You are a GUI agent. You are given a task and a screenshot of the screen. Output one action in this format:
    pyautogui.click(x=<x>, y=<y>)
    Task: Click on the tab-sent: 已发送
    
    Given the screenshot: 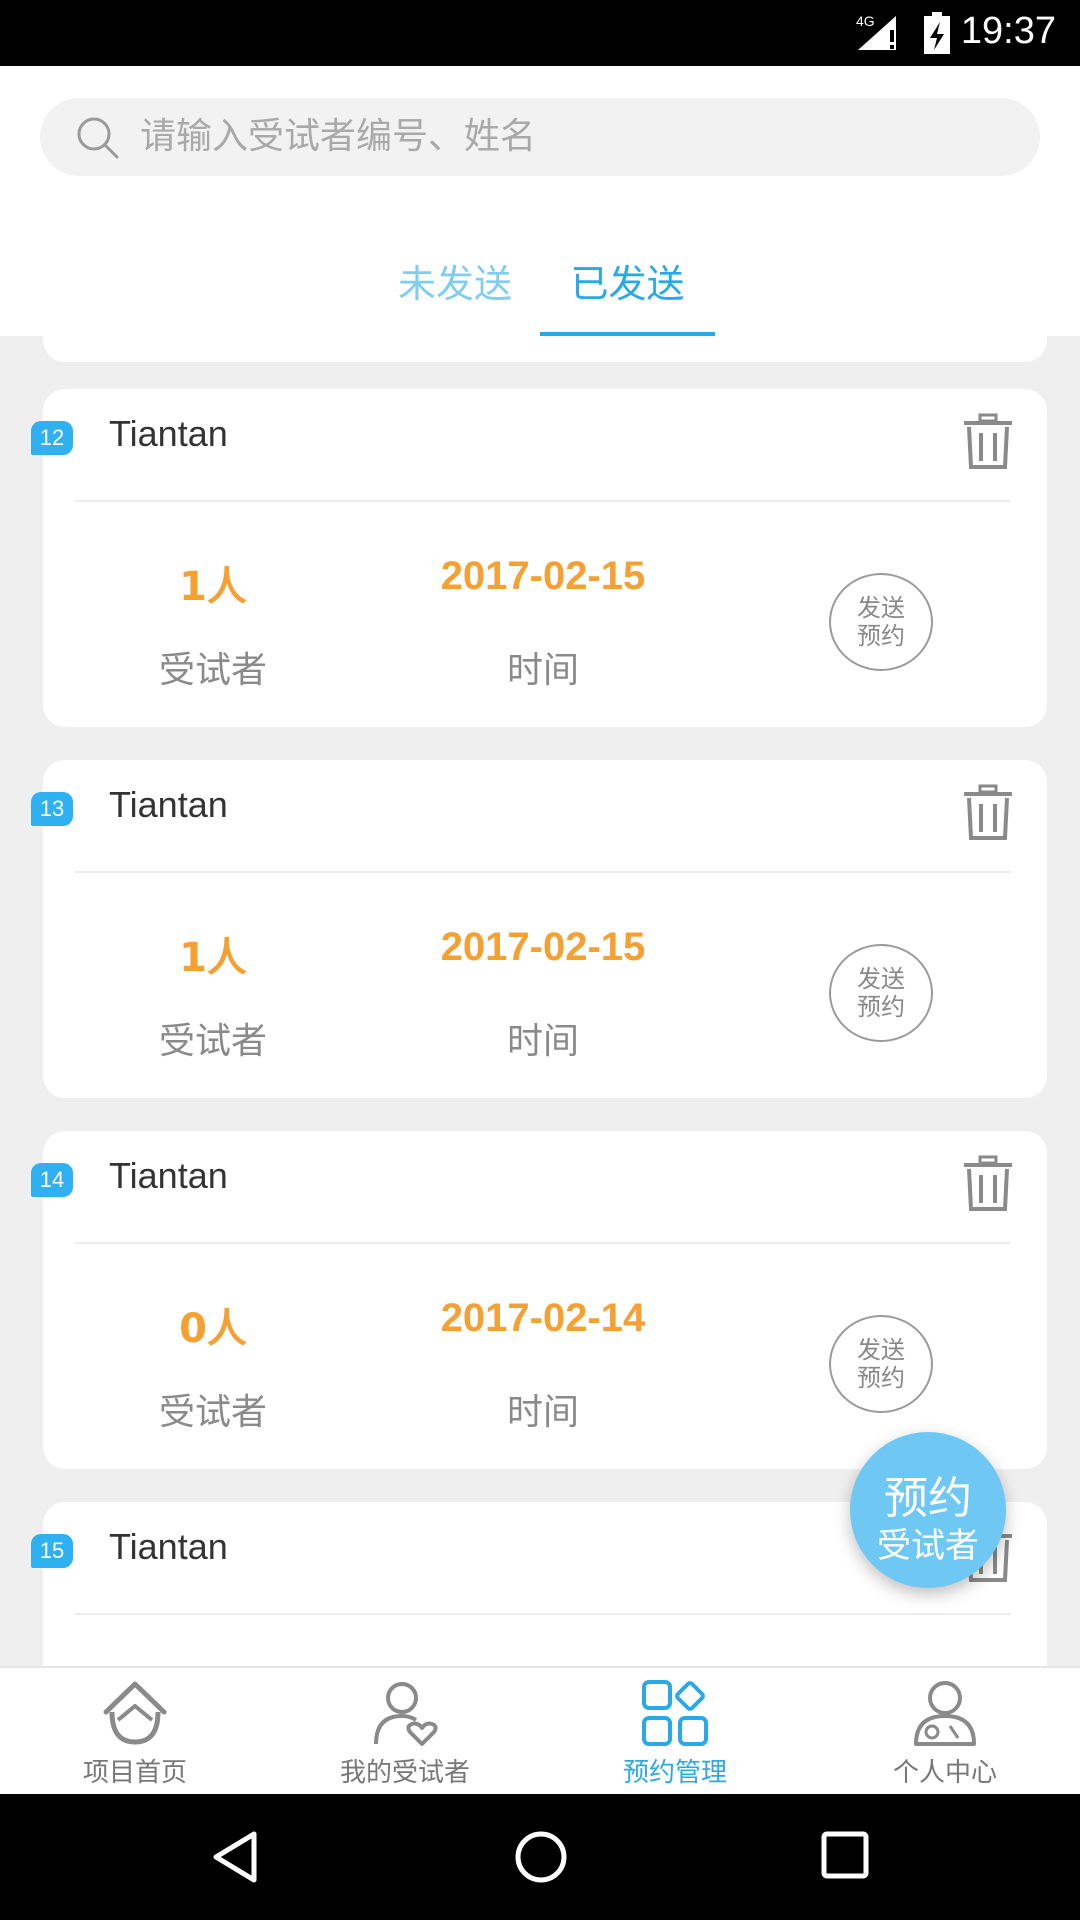 What is the action you would take?
    pyautogui.click(x=627, y=284)
    